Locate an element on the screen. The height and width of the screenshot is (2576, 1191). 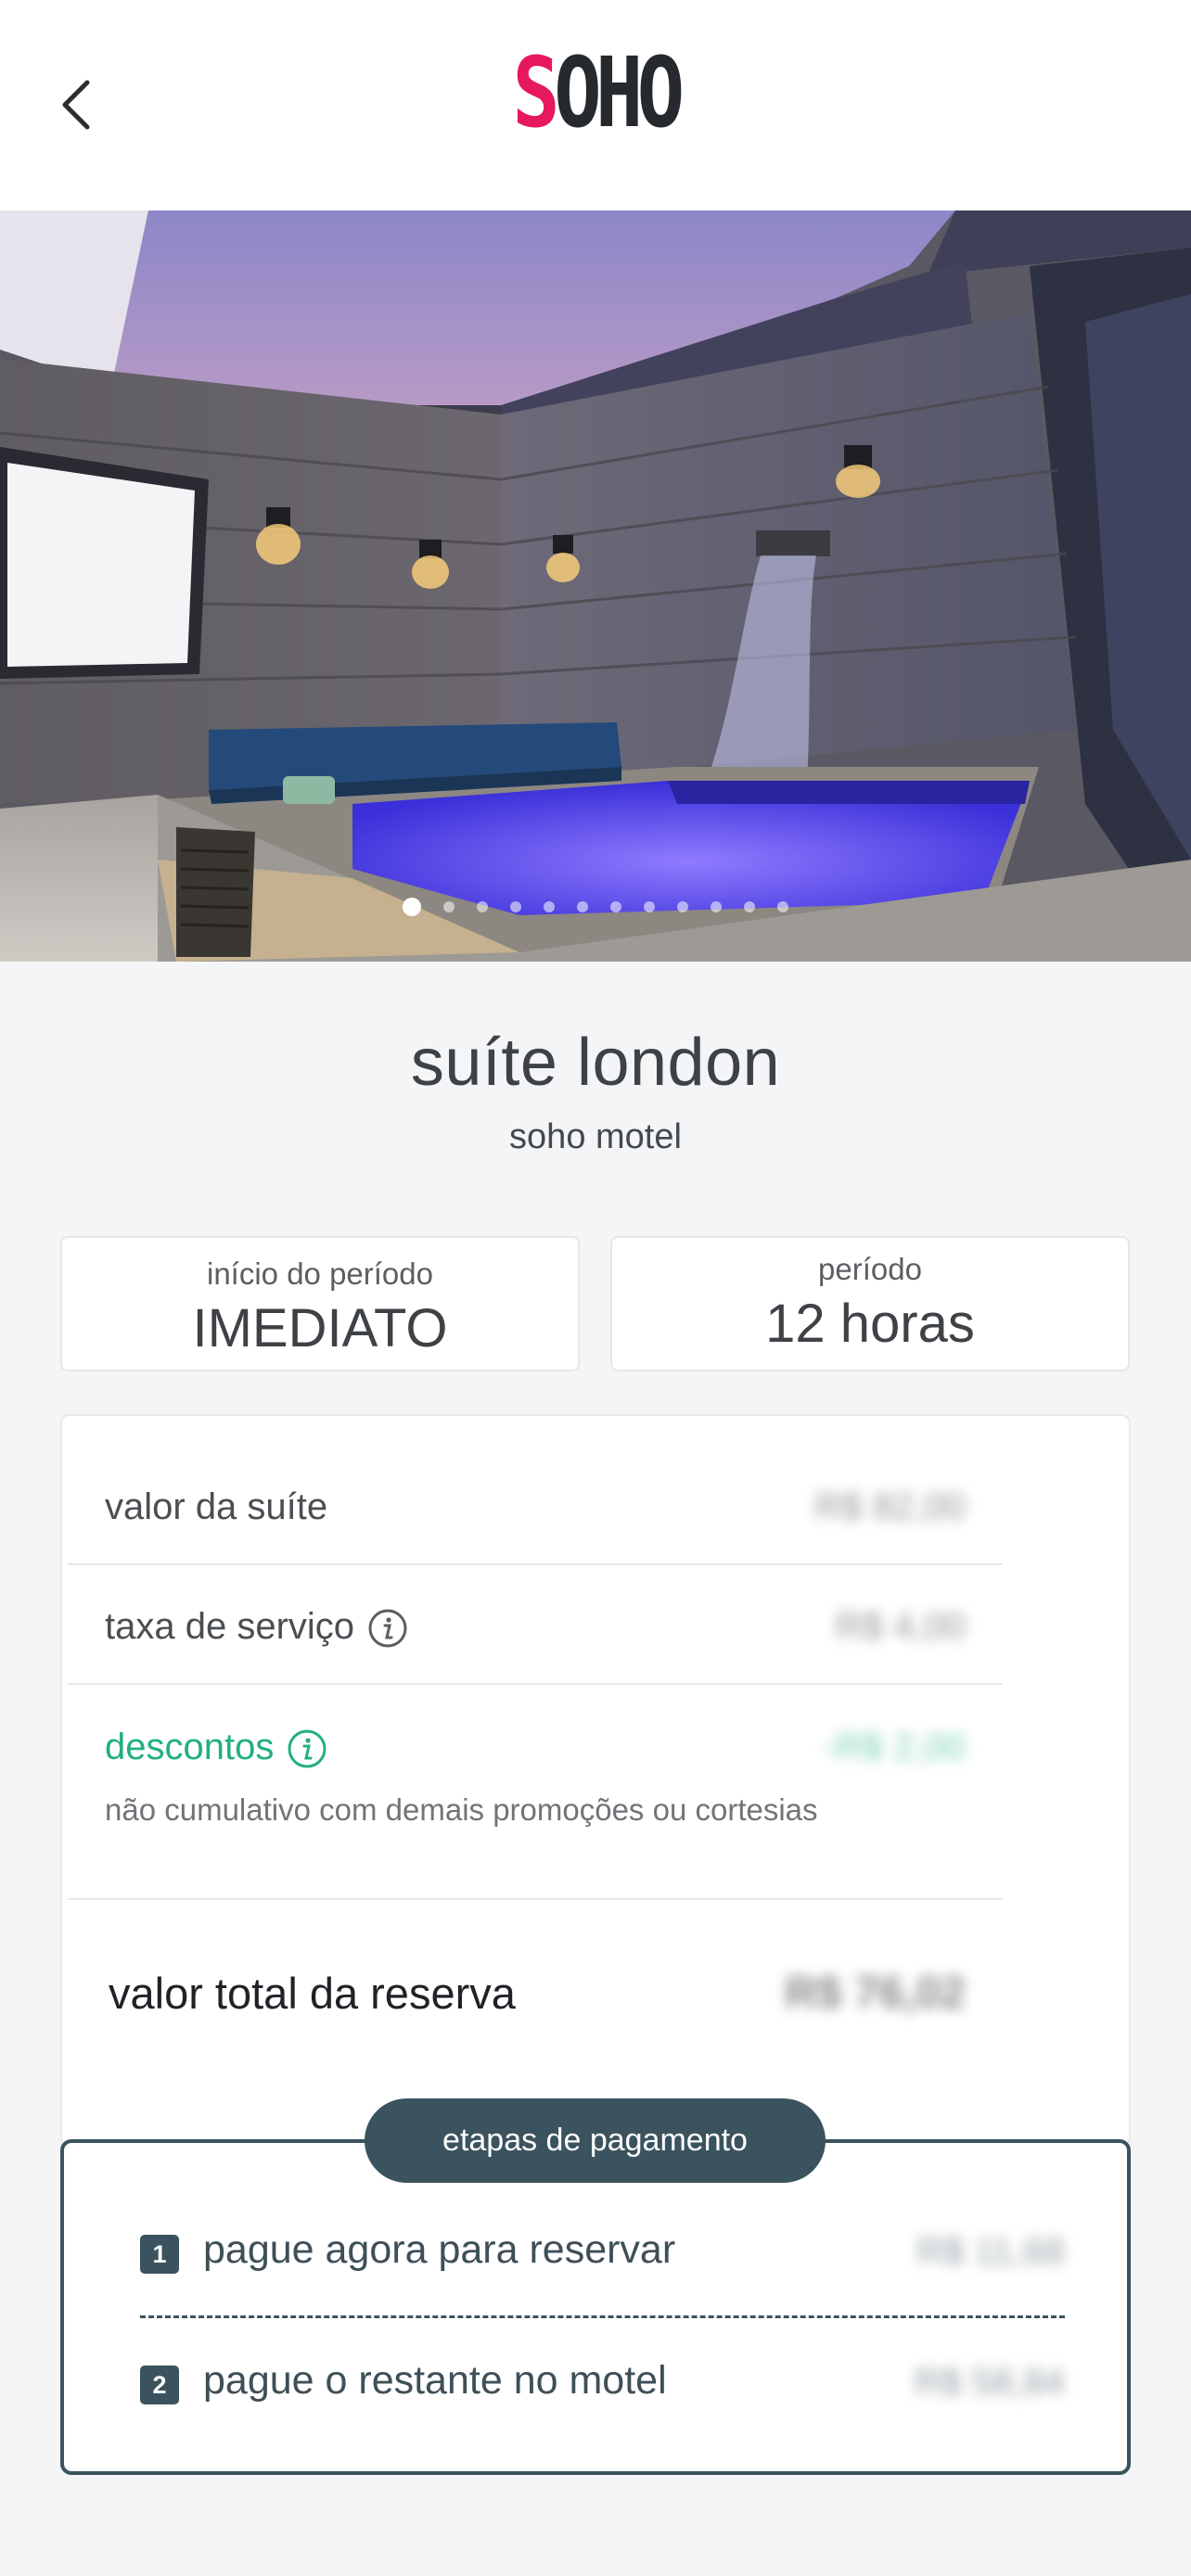
logo-letter-s: S is located at coordinates (535, 92).